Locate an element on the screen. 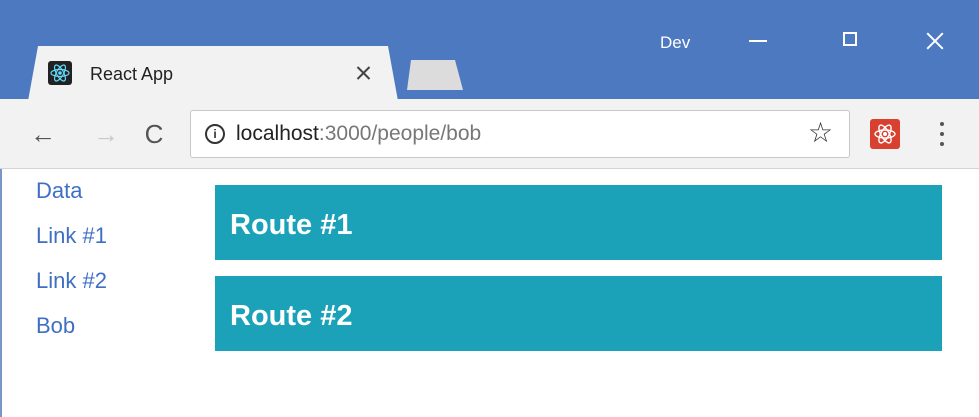 The width and height of the screenshot is (979, 417). route-title: Route #2 is located at coordinates (291, 316).